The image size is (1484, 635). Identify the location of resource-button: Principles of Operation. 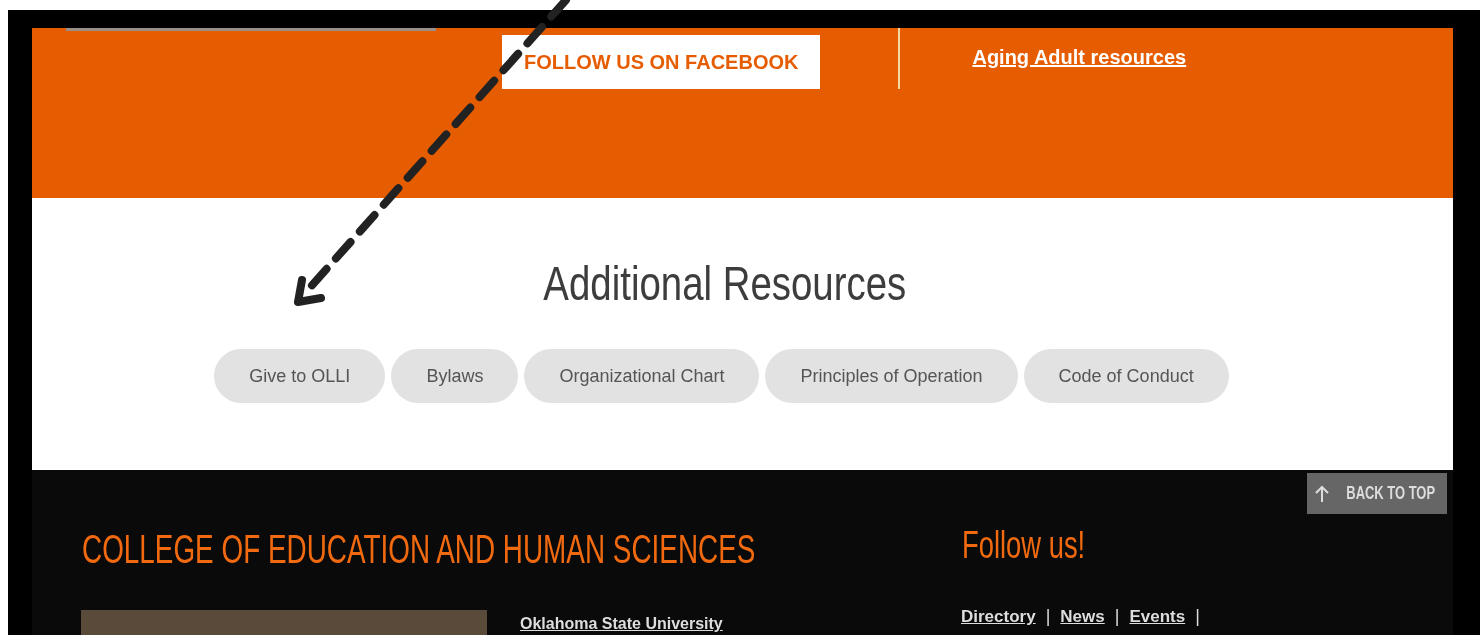
(891, 376).